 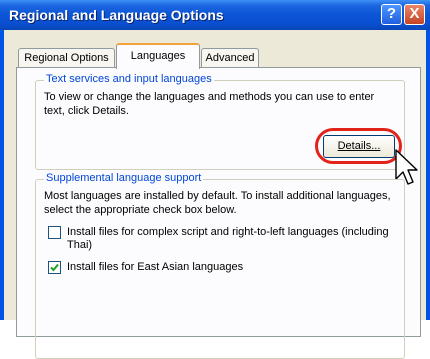 I want to click on tab-languages: Languages, so click(x=158, y=56).